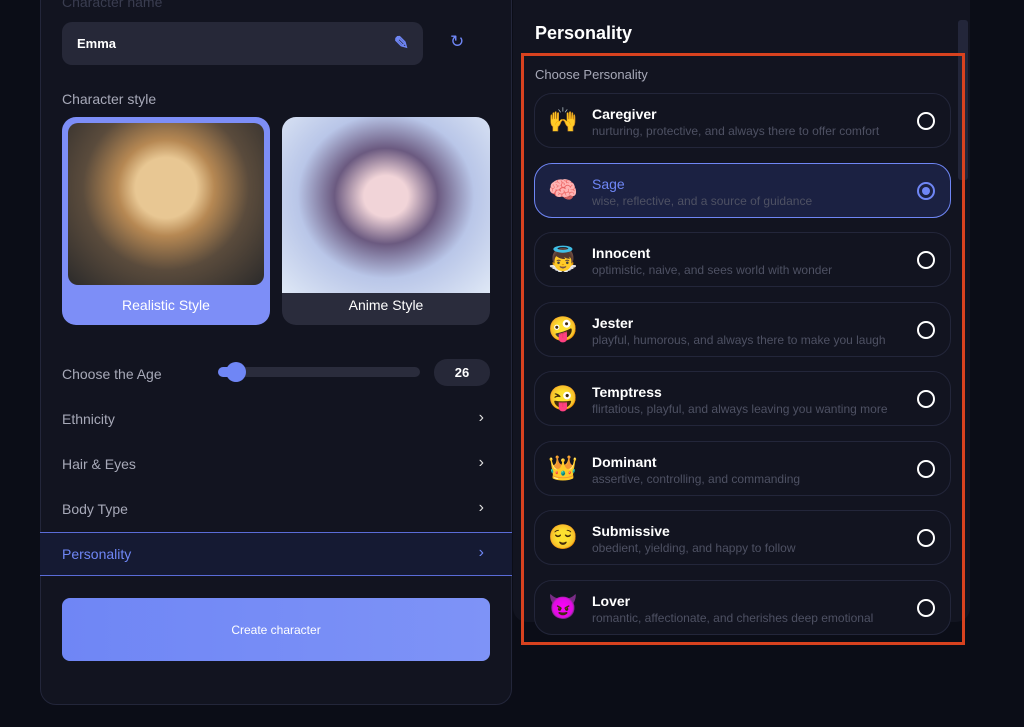  I want to click on row-label: Ethnicity, so click(88, 419).